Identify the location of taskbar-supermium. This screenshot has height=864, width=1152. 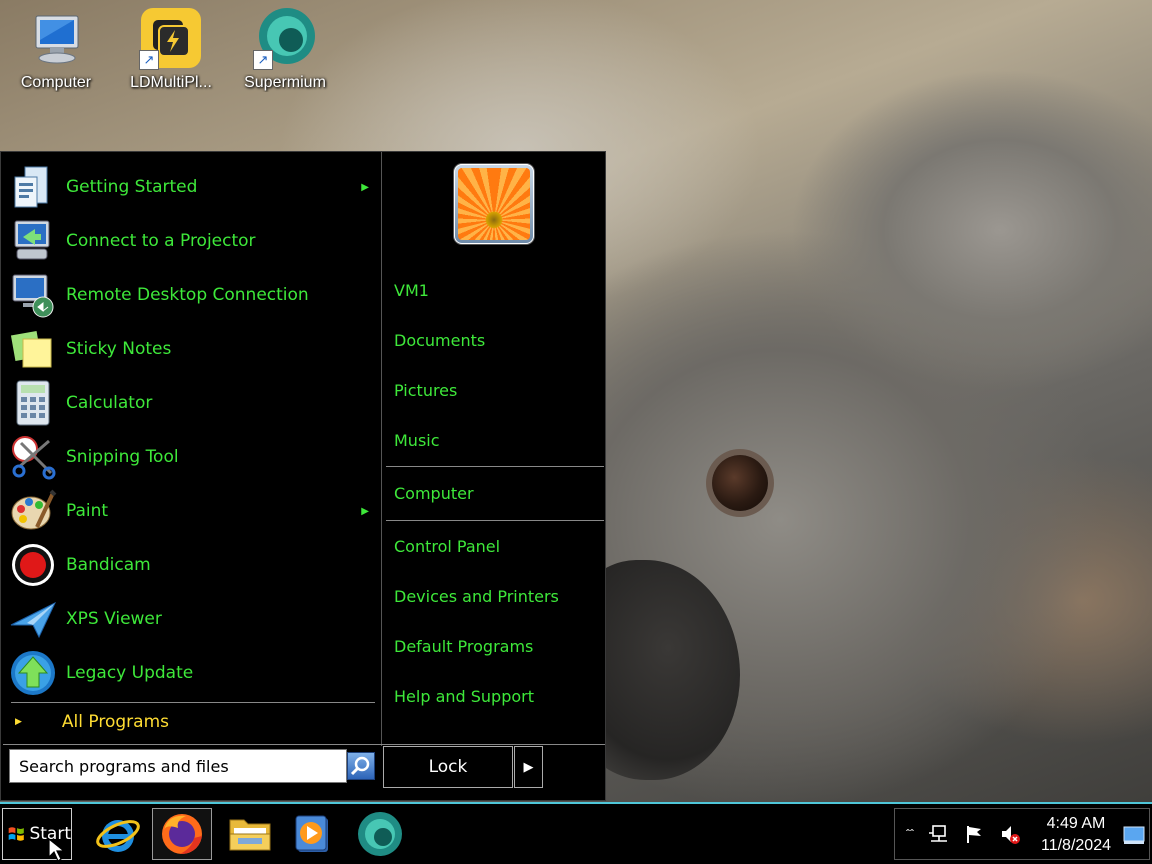
(380, 834).